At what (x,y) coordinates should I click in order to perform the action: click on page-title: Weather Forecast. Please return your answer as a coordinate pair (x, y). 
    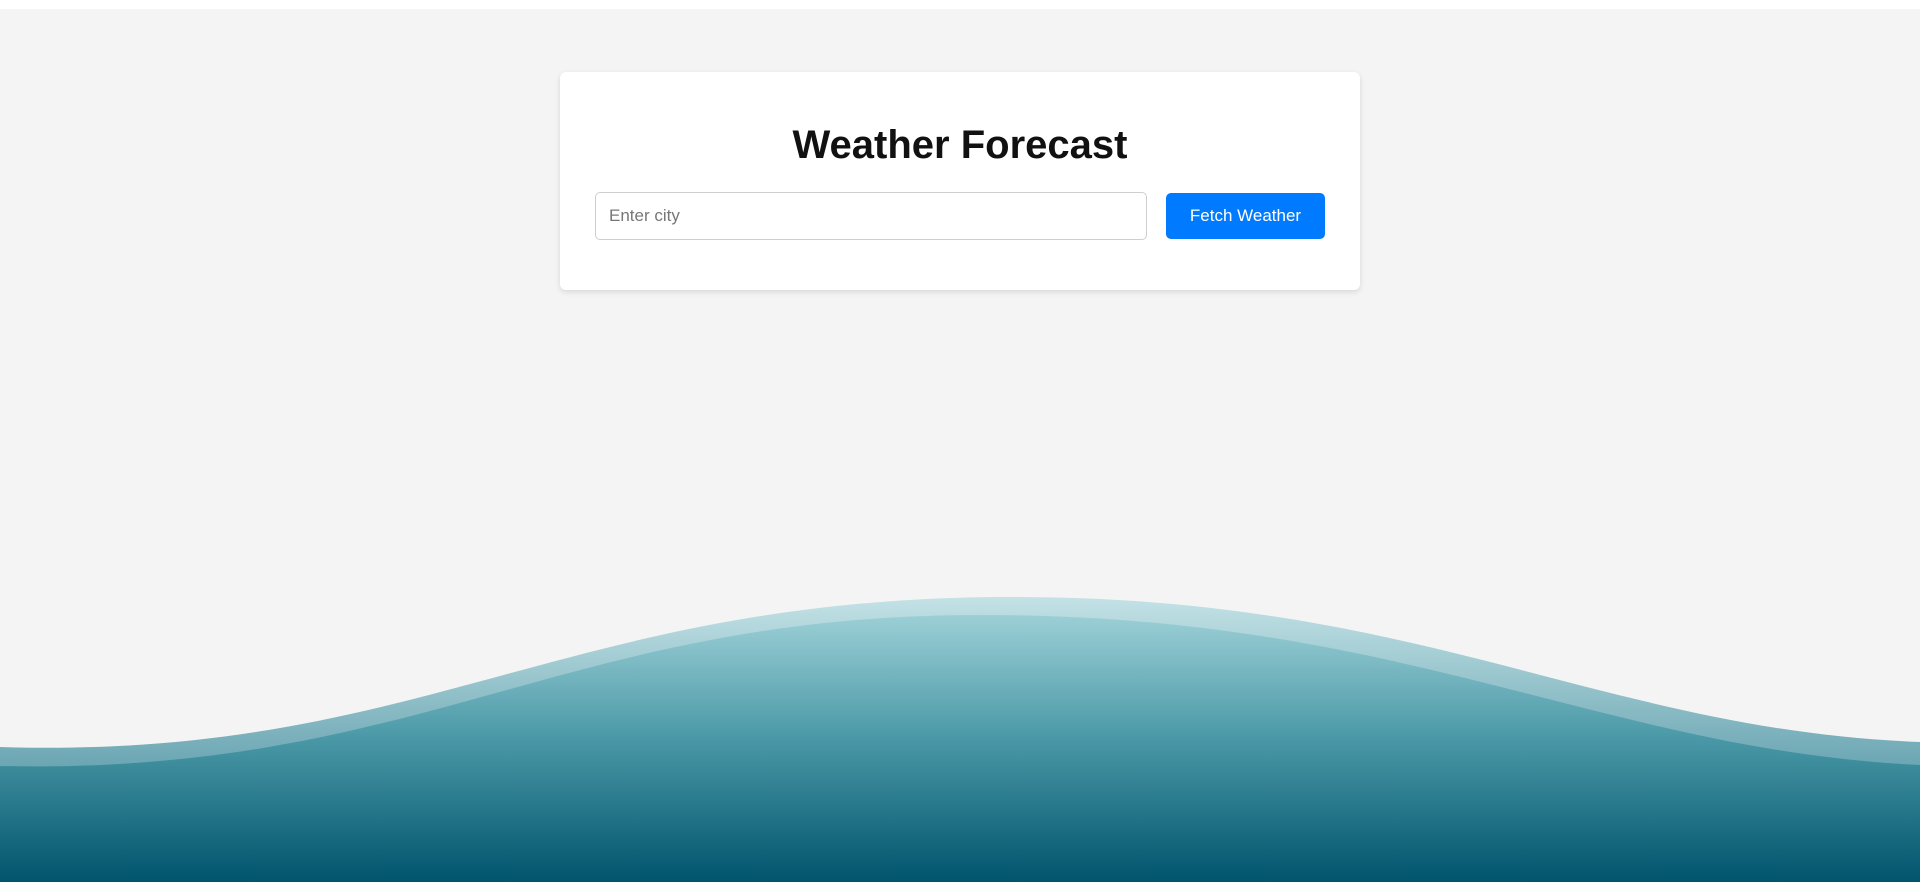
    Looking at the image, I should click on (960, 145).